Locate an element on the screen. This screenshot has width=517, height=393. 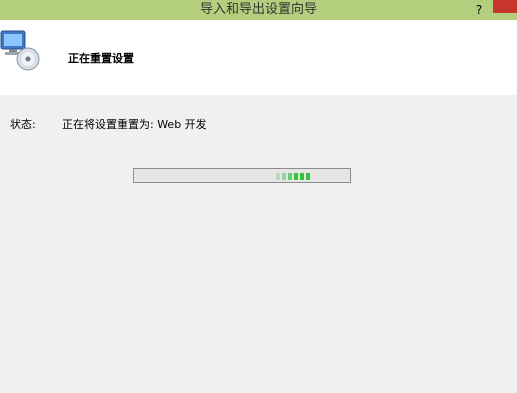
window-title: 导入和导出设置向导 is located at coordinates (258, 9).